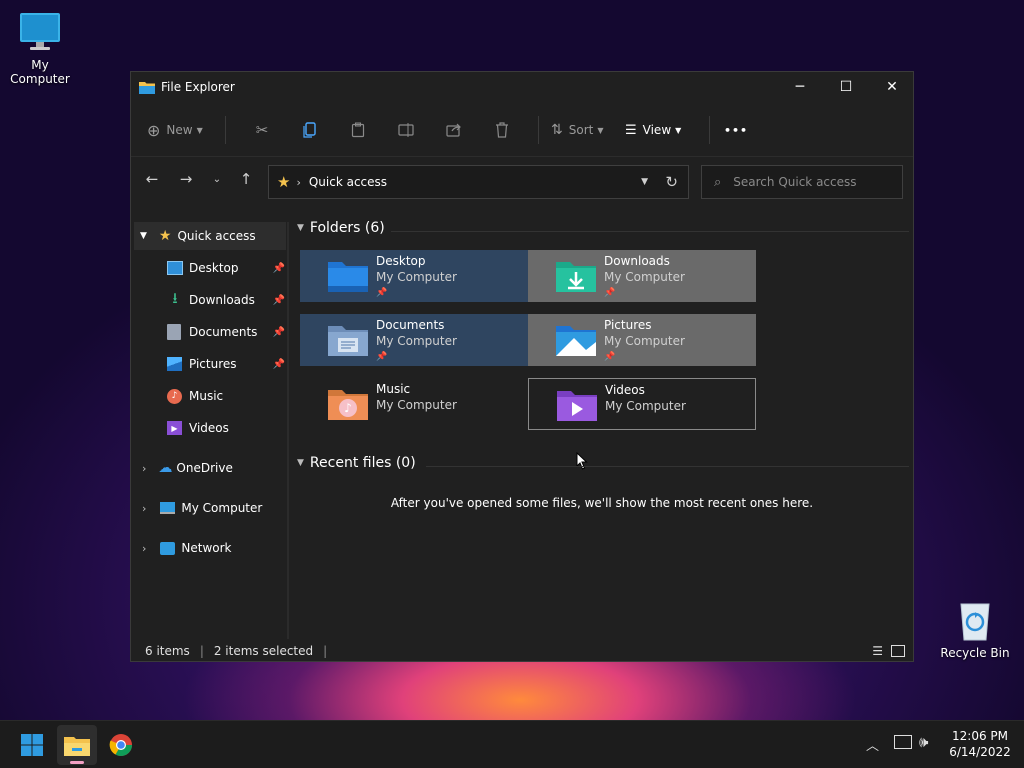  What do you see at coordinates (414, 404) in the screenshot?
I see `folder-tile-music: ♪ Music My Computer` at bounding box center [414, 404].